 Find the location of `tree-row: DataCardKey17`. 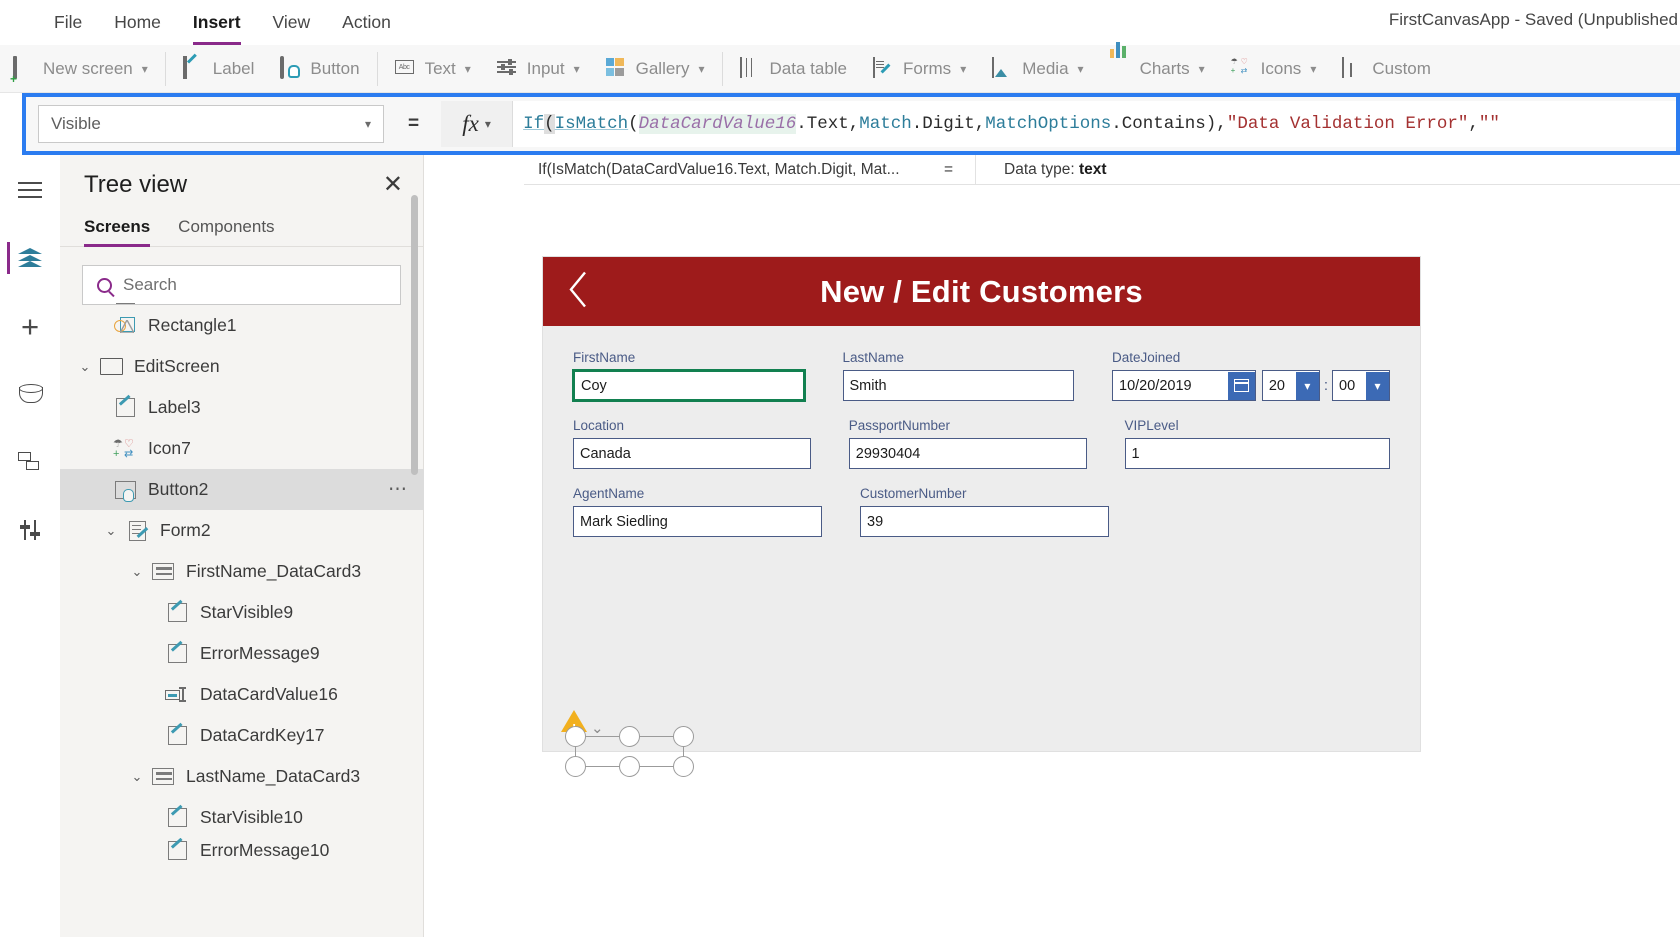

tree-row: DataCardKey17 is located at coordinates (242, 735).